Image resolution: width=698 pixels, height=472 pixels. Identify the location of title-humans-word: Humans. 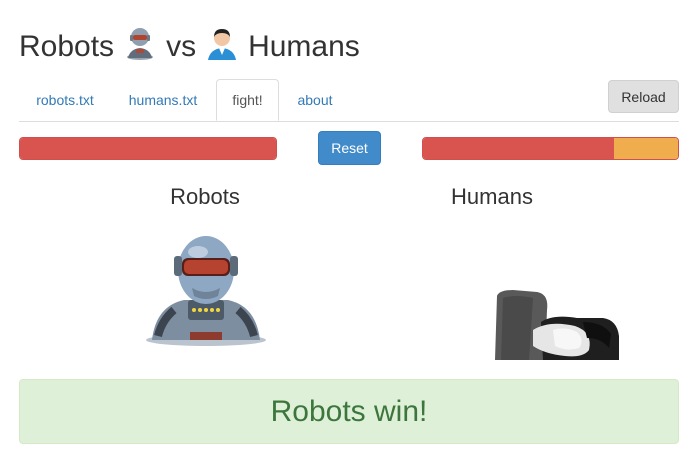
(304, 46).